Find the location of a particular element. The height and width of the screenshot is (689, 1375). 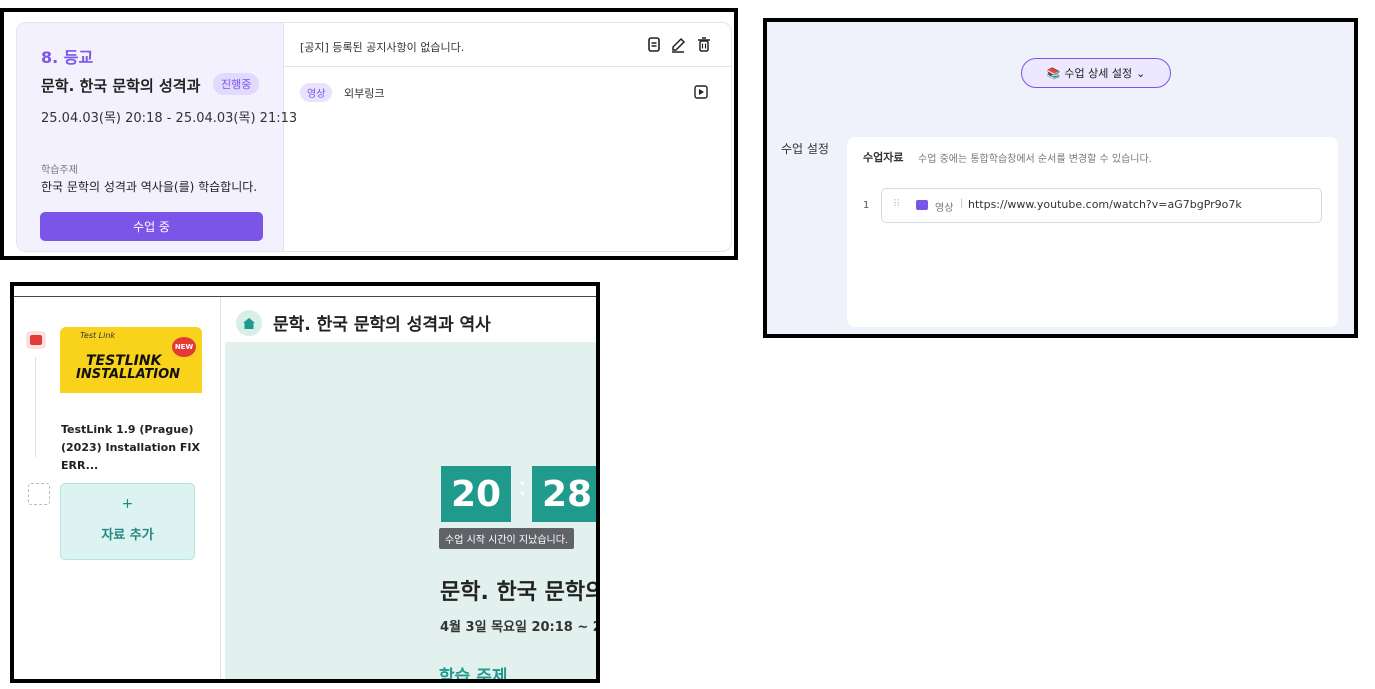

youtube-icon is located at coordinates (36, 340).